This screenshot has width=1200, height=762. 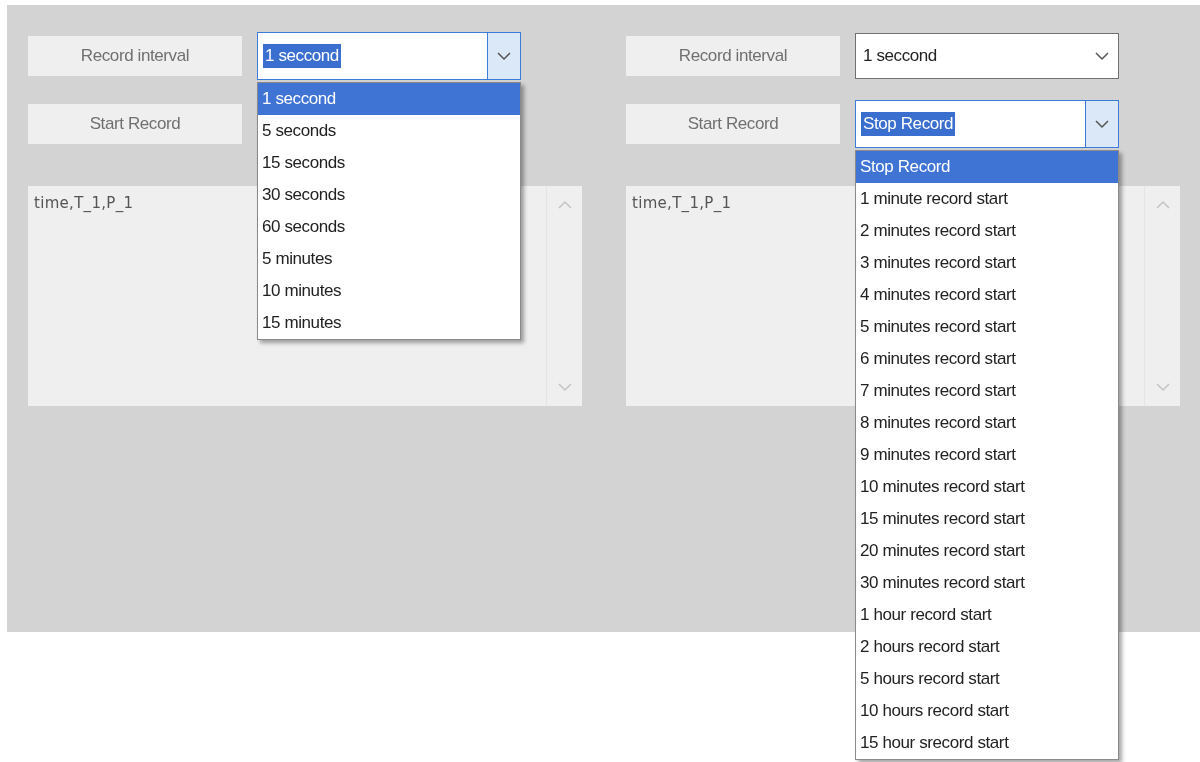 I want to click on dropdown-option: 5 seconds, so click(x=389, y=131).